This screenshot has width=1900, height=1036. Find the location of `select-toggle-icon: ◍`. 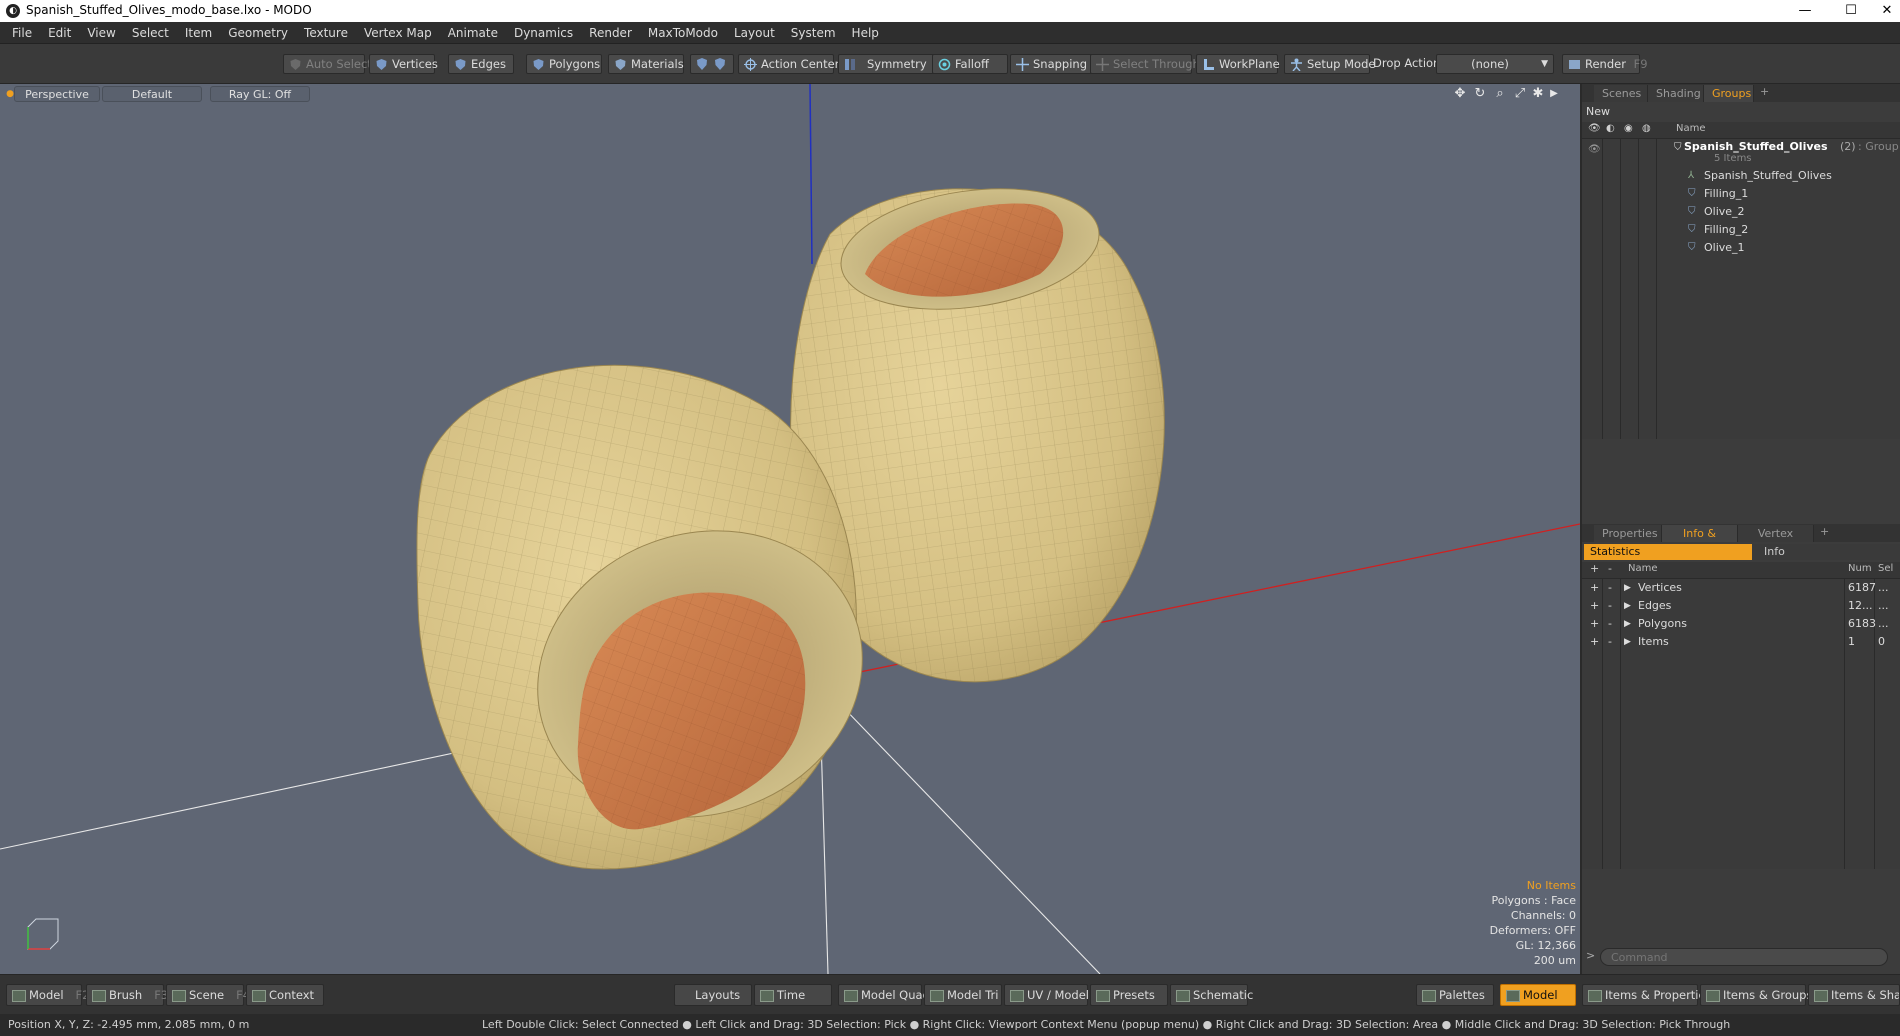

select-toggle-icon: ◍ is located at coordinates (1646, 128).